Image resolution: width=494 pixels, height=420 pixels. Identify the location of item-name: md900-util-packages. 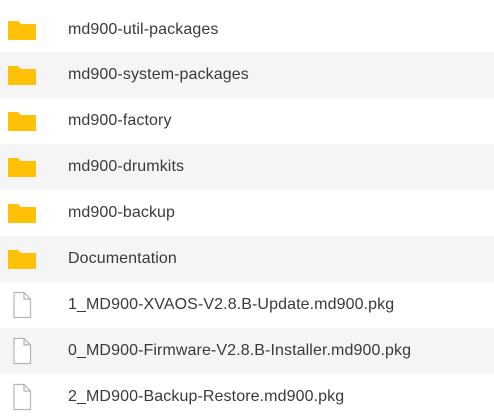
(143, 29).